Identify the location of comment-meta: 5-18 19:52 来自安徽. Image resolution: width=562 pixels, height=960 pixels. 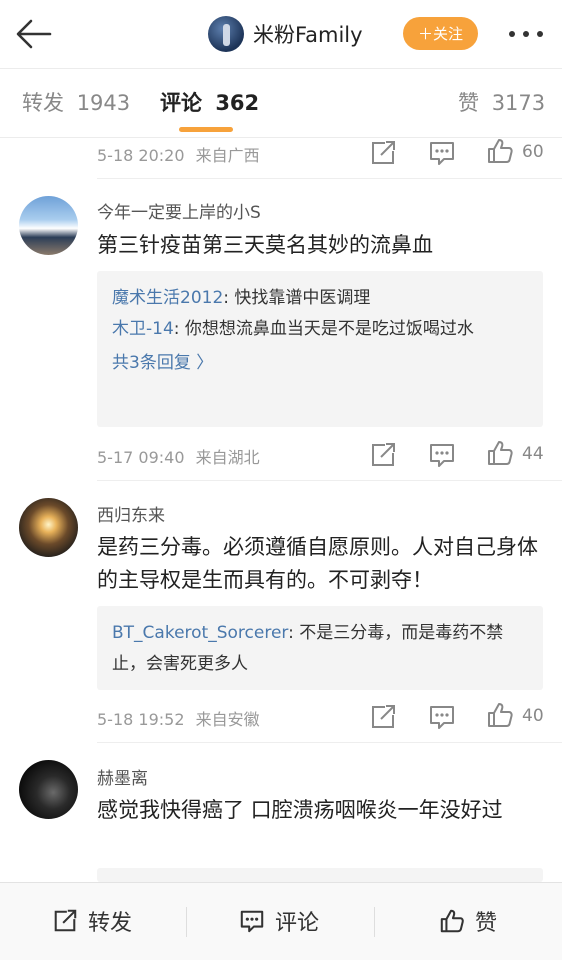
(178, 718).